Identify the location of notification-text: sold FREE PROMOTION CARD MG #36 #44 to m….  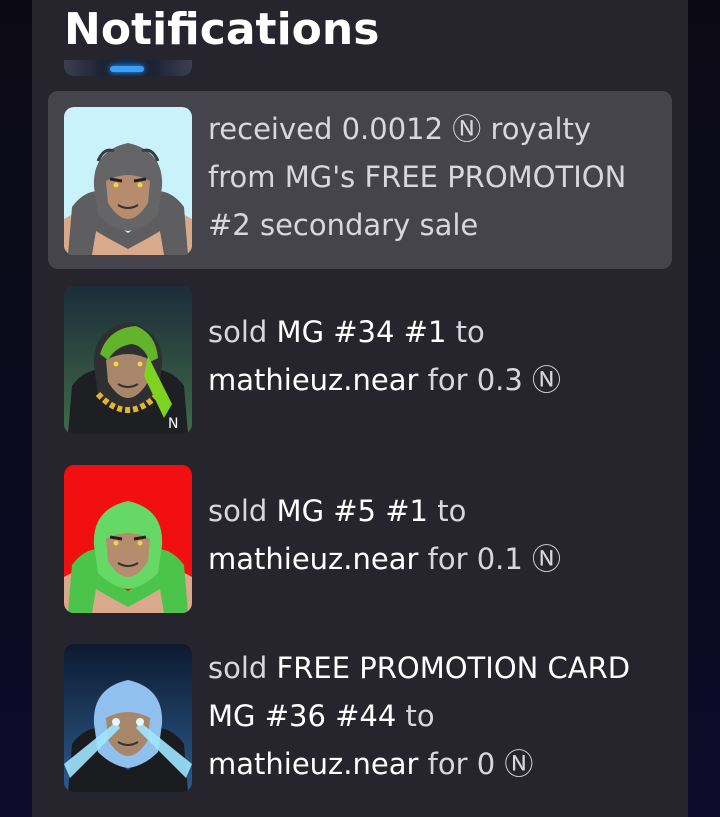
(433, 716).